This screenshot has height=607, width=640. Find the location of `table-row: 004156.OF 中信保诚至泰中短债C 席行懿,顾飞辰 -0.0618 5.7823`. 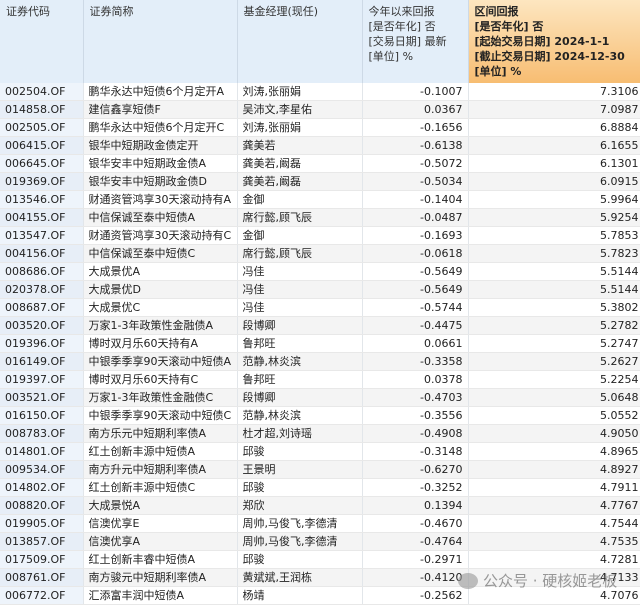

table-row: 004156.OF 中信保诚至泰中短债C 席行懿,顾飞辰 -0.0618 5.7823 is located at coordinates (320, 254).